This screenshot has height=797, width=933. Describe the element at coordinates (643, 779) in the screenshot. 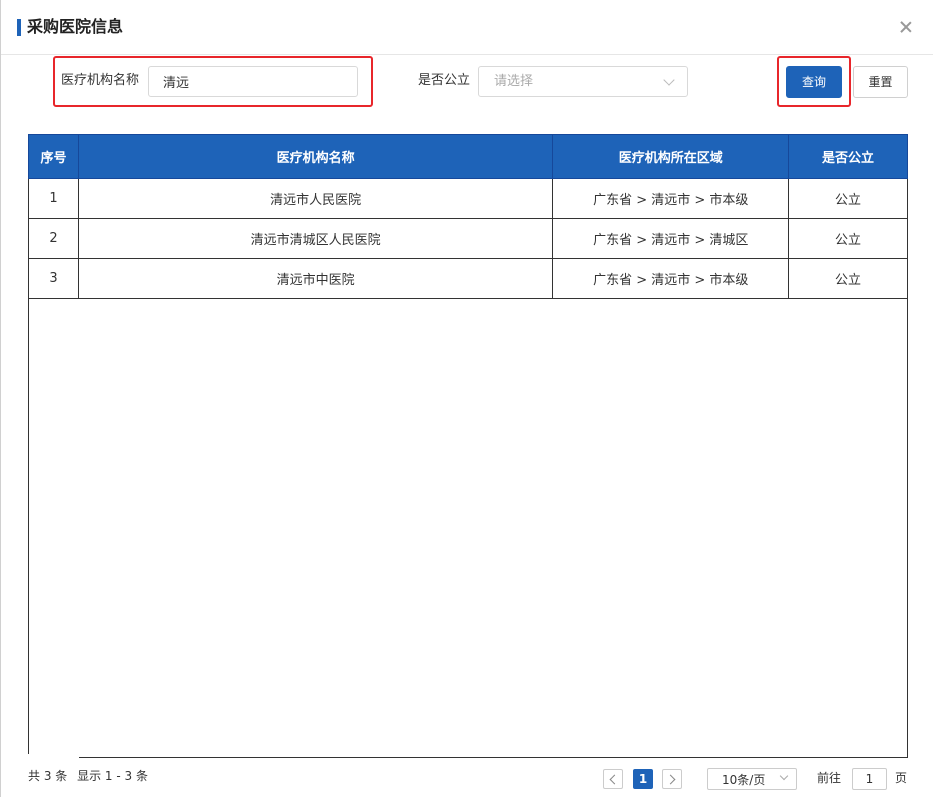

I see `page-number-current: 1` at that location.